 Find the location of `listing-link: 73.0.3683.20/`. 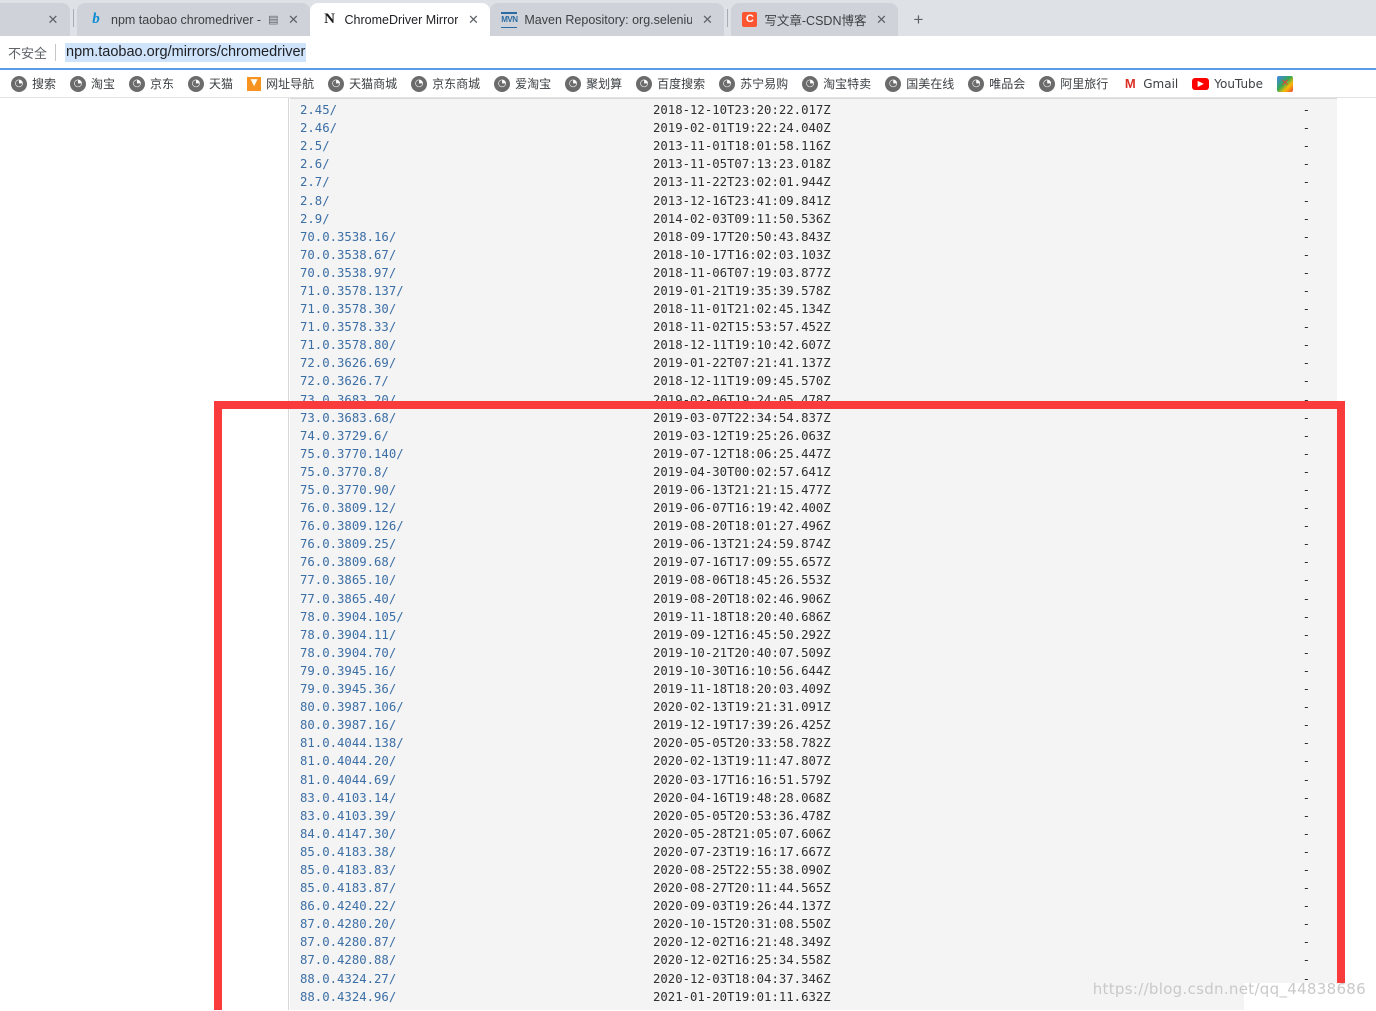

listing-link: 73.0.3683.20/ is located at coordinates (471, 400).